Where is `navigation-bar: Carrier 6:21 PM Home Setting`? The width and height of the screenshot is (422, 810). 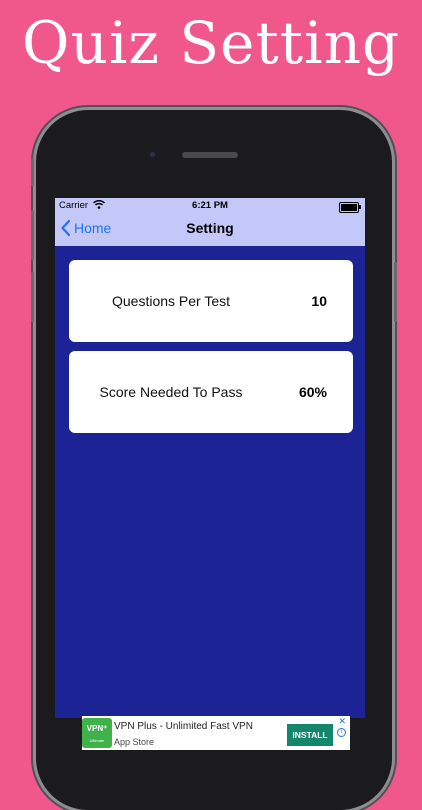
navigation-bar: Carrier 6:21 PM Home Setting is located at coordinates (210, 222).